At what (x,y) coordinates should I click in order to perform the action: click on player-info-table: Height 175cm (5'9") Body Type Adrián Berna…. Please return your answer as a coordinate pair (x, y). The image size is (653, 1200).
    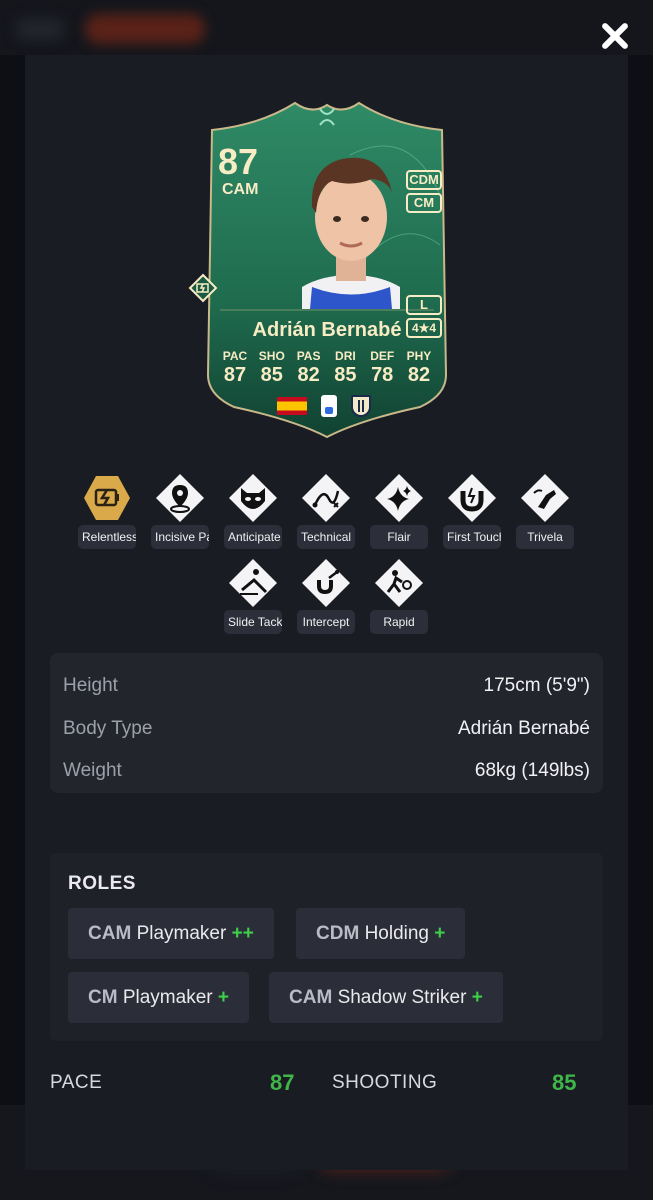
    Looking at the image, I should click on (326, 723).